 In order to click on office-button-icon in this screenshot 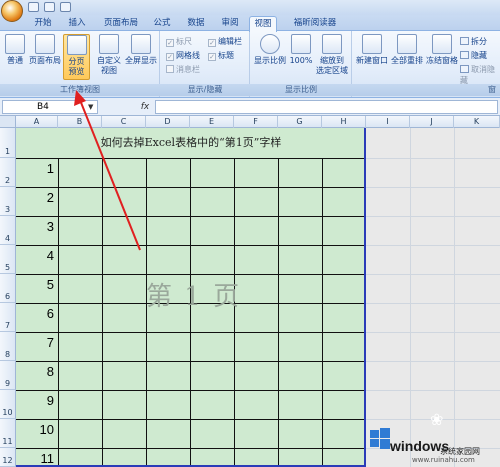, I will do `click(12, 11)`.